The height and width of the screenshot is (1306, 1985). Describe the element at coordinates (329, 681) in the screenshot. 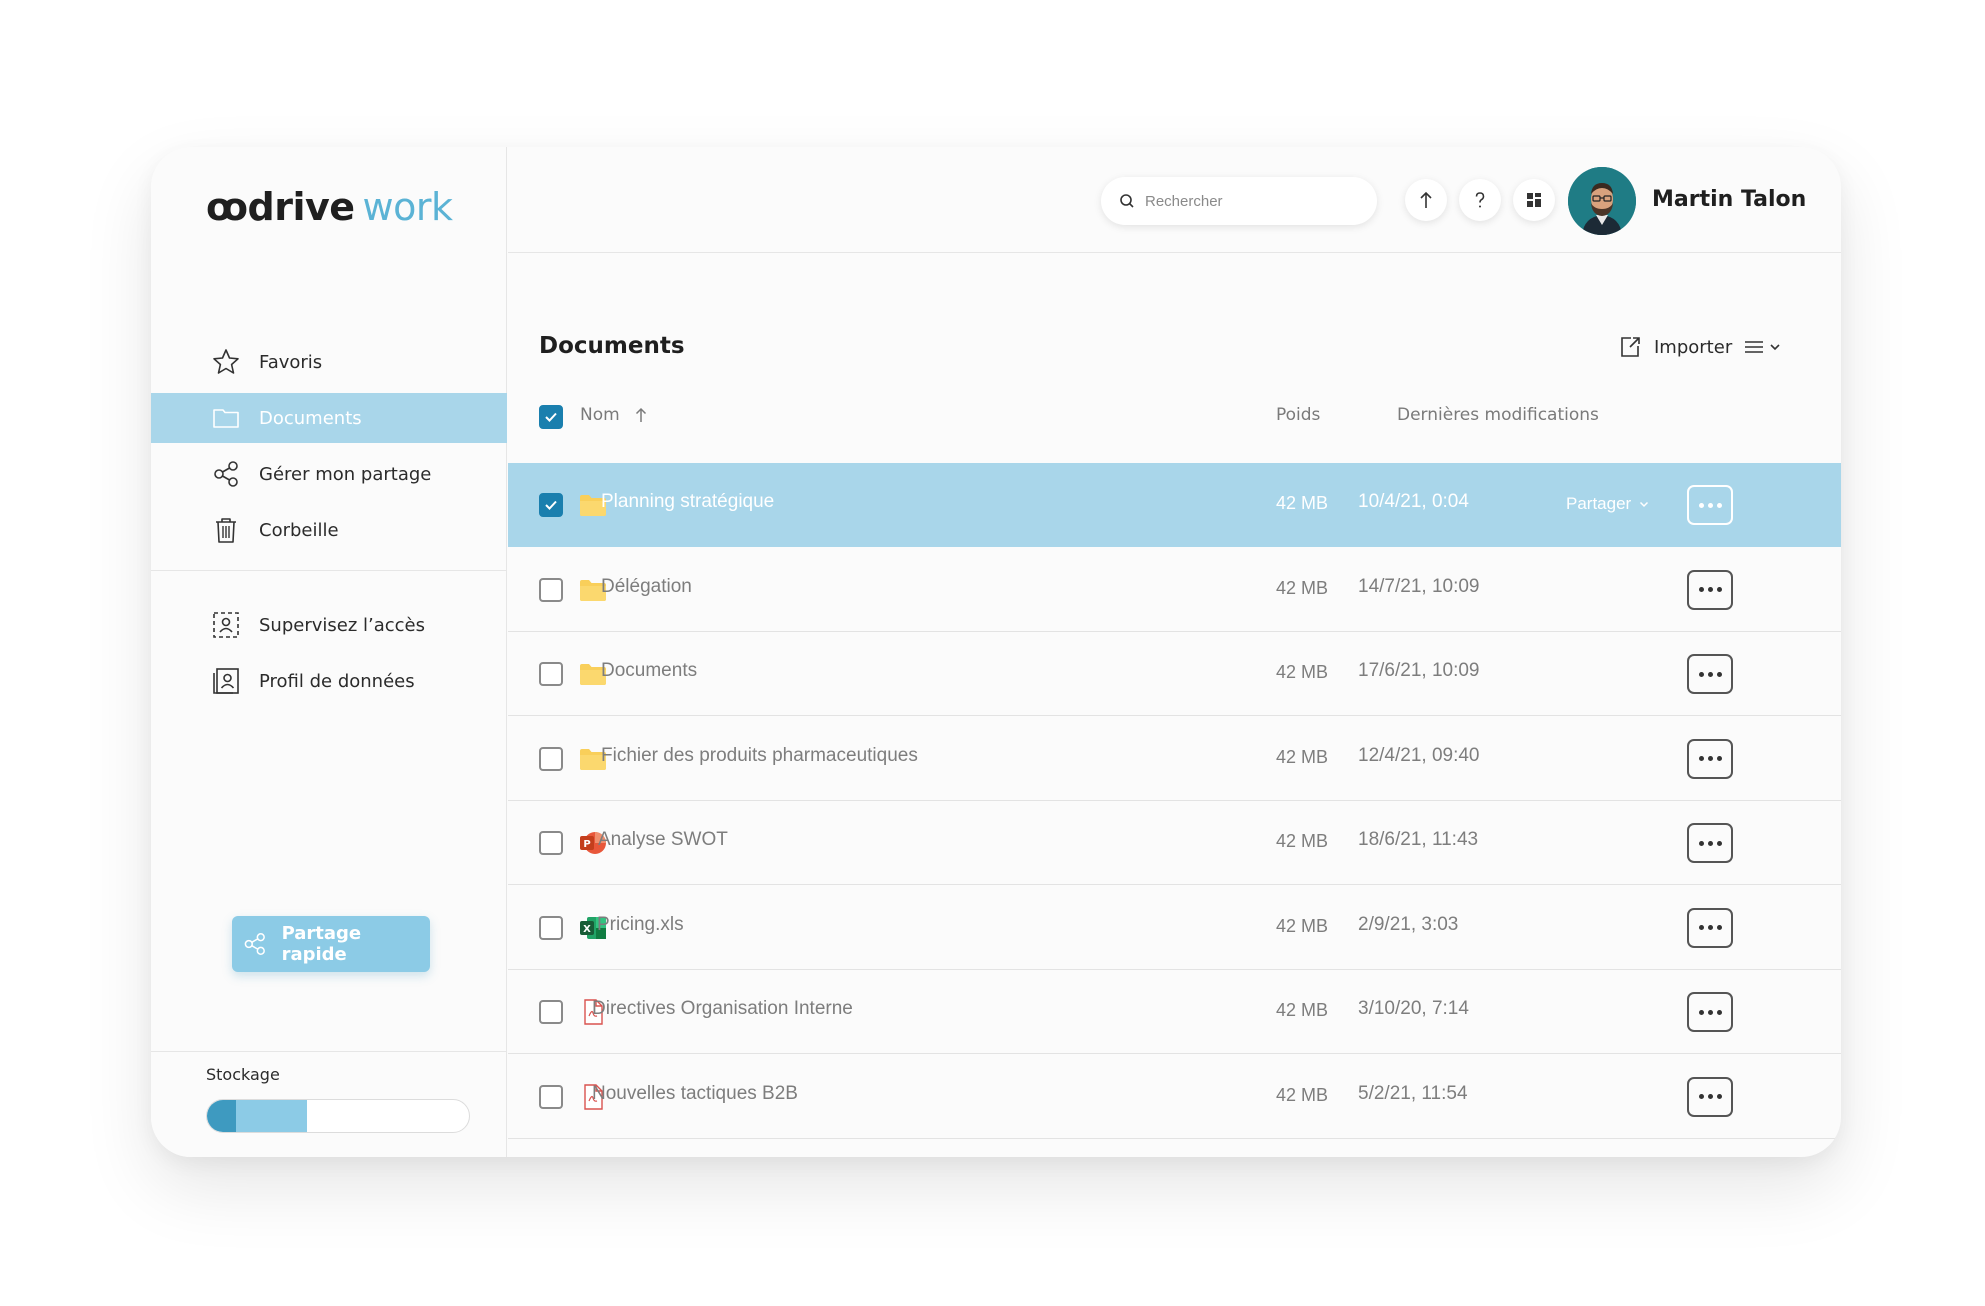

I see `sidebar-item-profil-donnees: Profil de données` at that location.